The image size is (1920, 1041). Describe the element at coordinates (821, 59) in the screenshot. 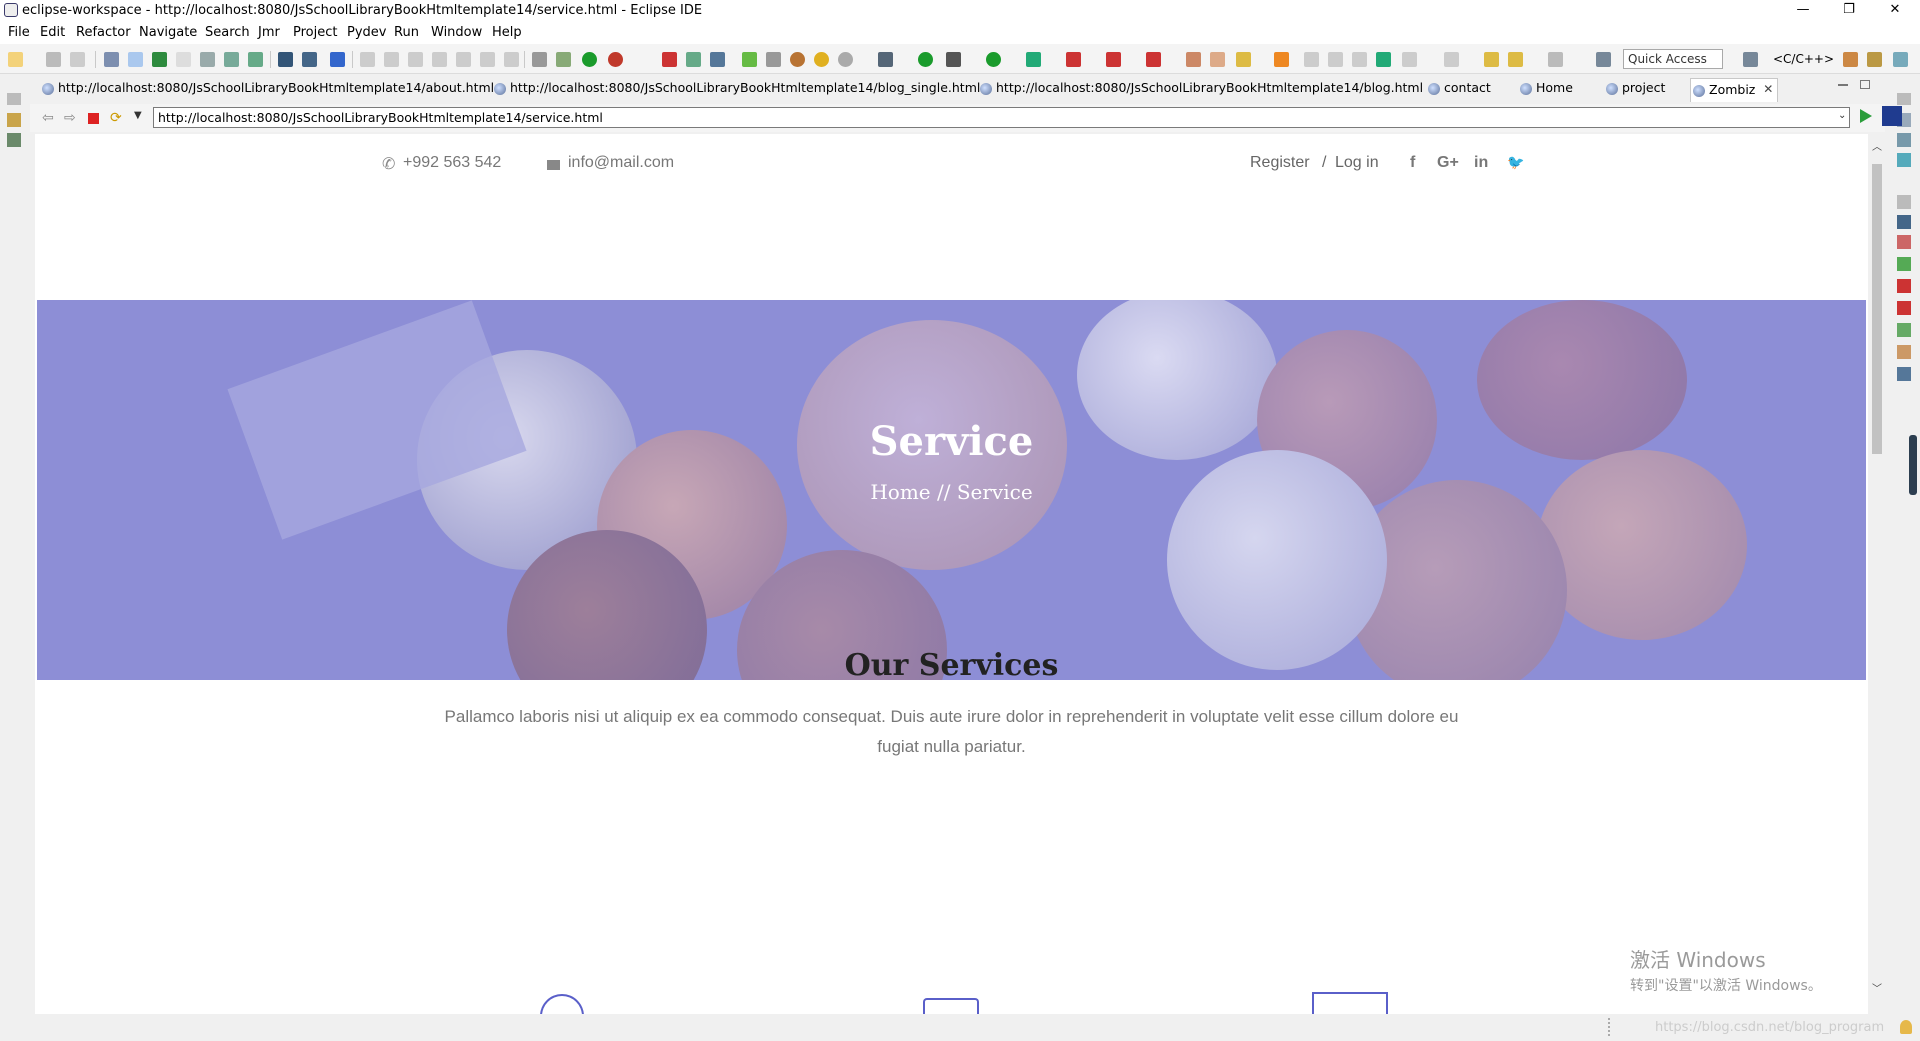

I see `tips-icon` at that location.